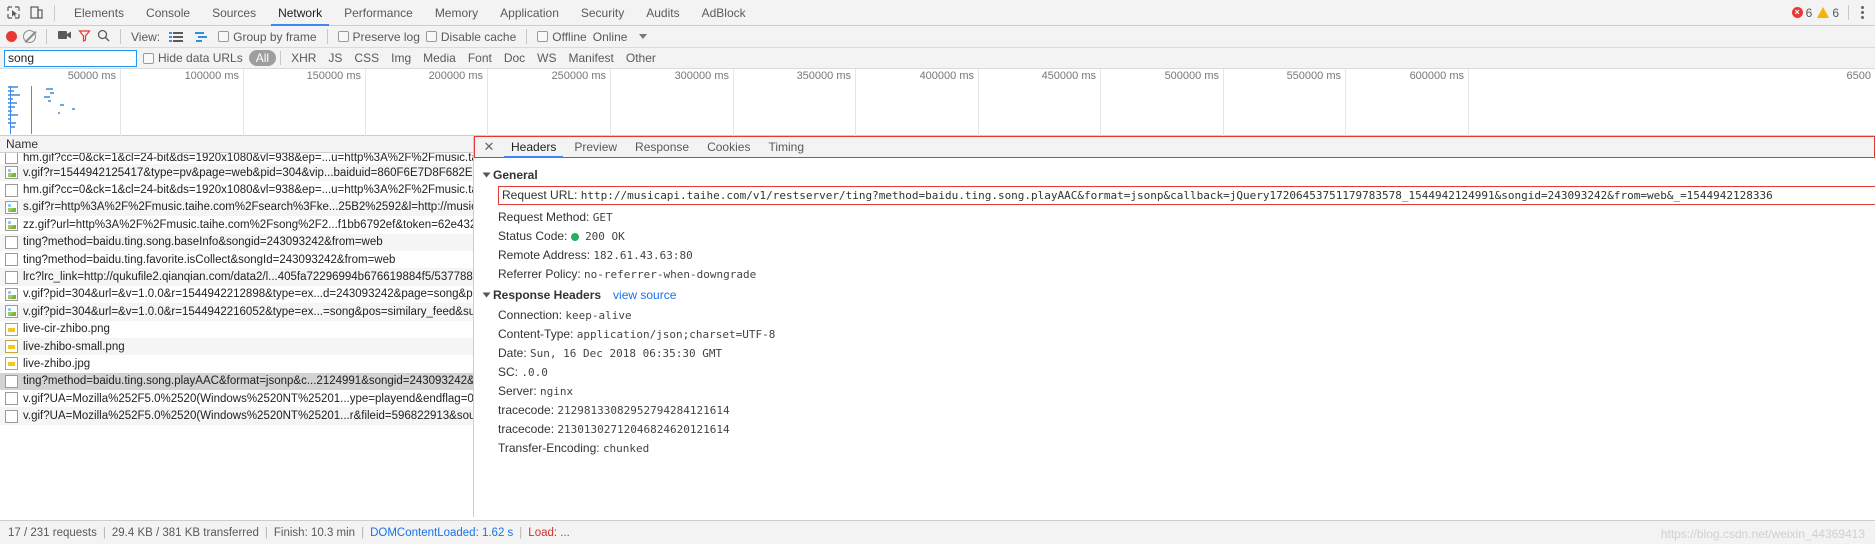 The width and height of the screenshot is (1875, 544). Describe the element at coordinates (99, 13) in the screenshot. I see `tab-elements: Elements` at that location.